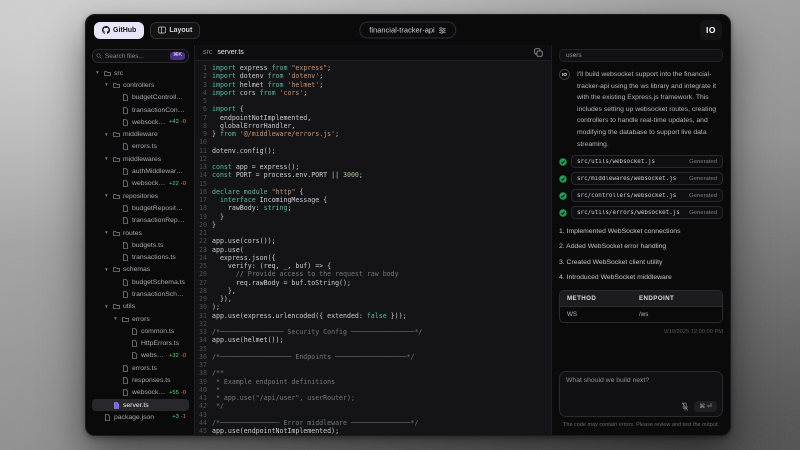 Image resolution: width=800 pixels, height=450 pixels. What do you see at coordinates (373, 382) in the screenshot?
I see `code-line: 39 * Example endpoint definitions` at bounding box center [373, 382].